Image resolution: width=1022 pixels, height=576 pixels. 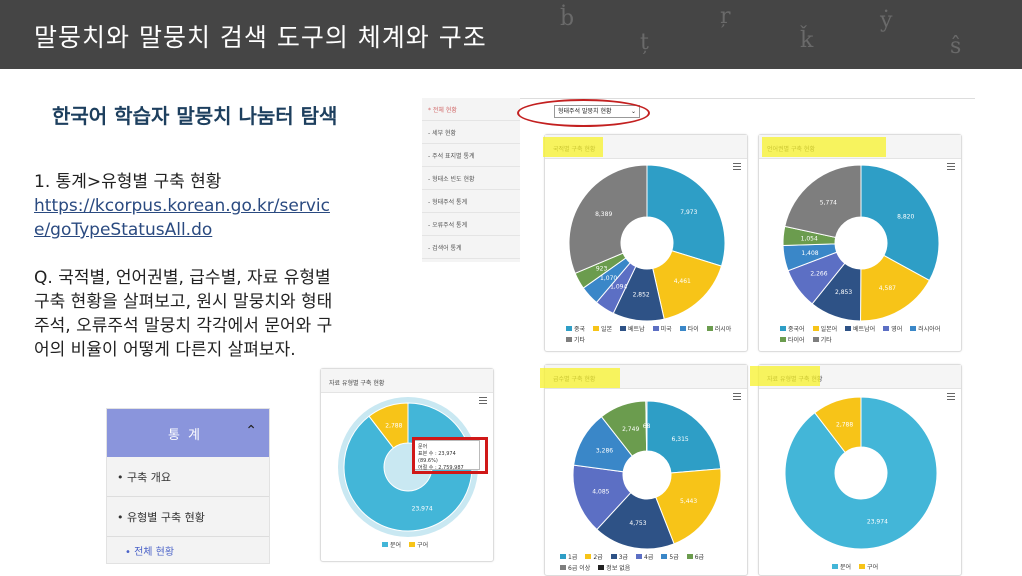 I want to click on data-label: 3,286, so click(x=604, y=451).